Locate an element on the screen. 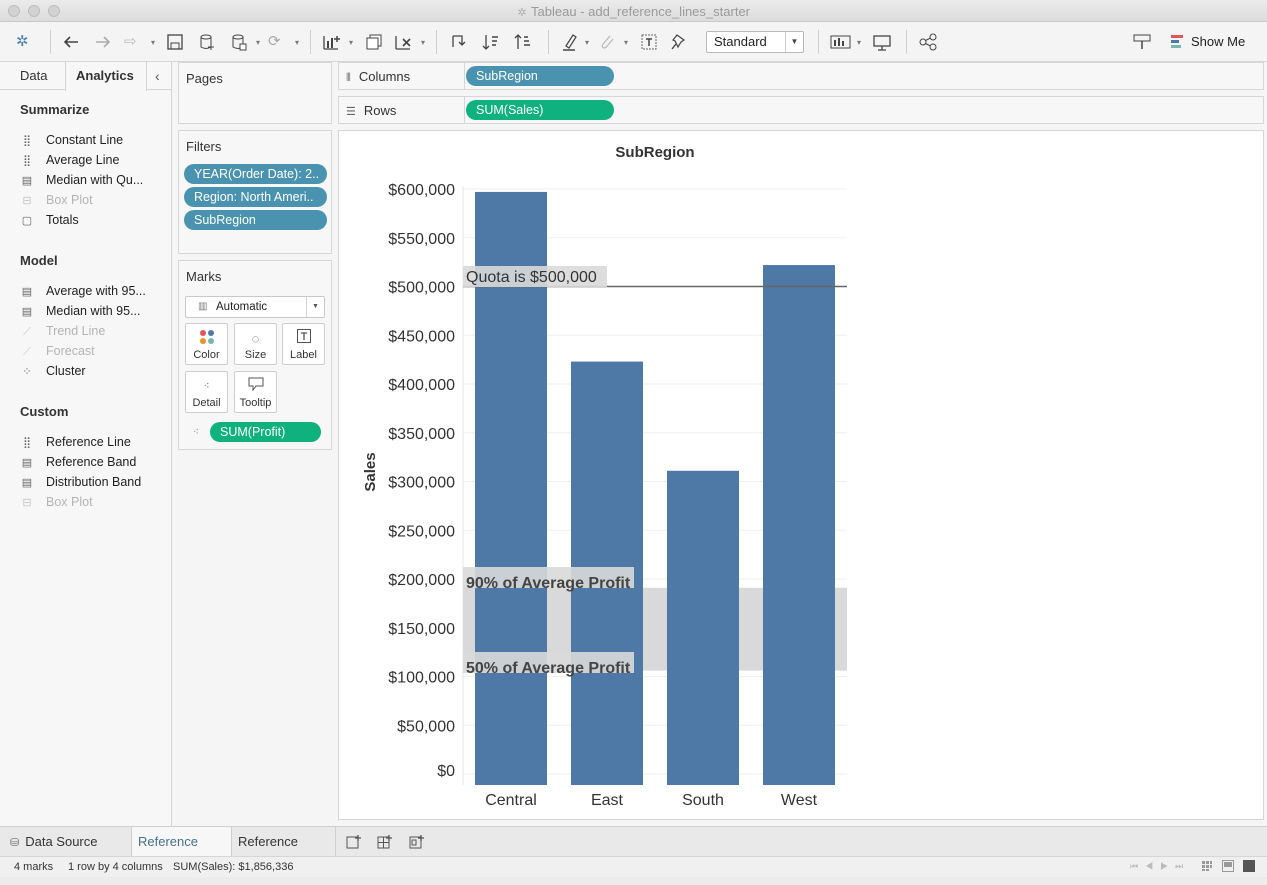 This screenshot has height=885, width=1267. detail-button: ⁖ Detail is located at coordinates (206, 392).